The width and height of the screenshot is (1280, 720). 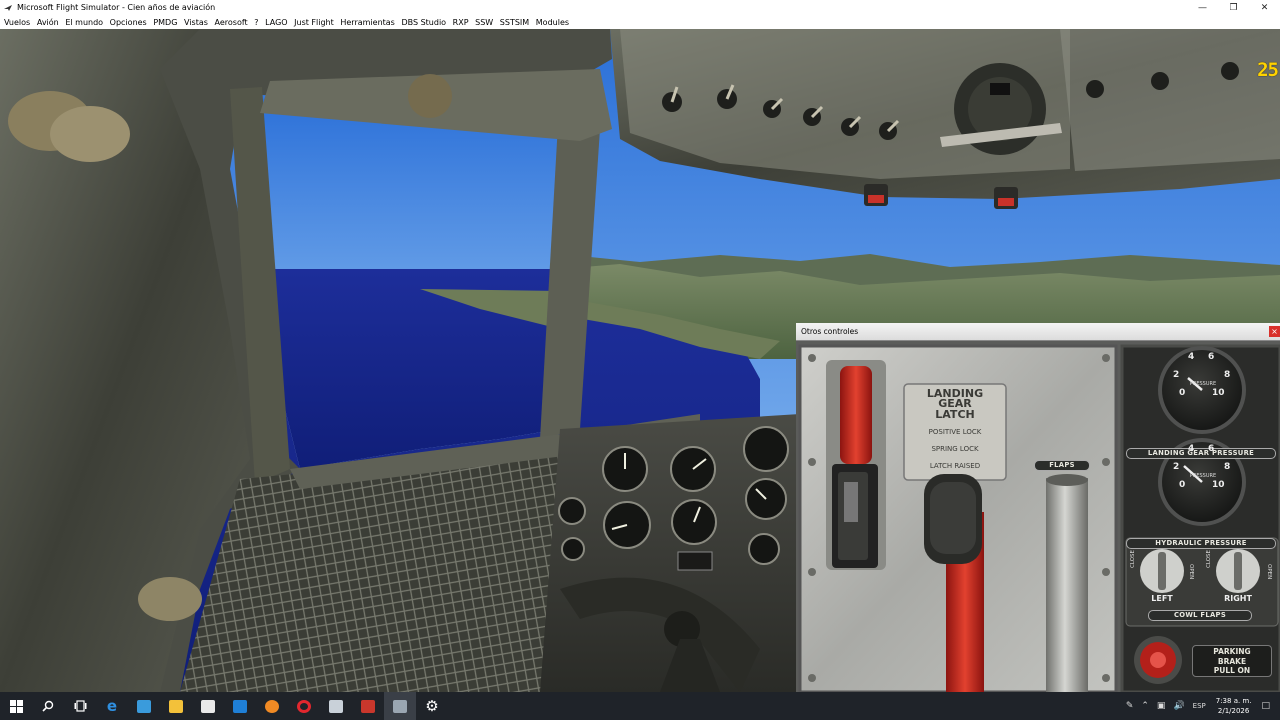 What do you see at coordinates (1201, 543) in the screenshot?
I see `hydraulic-pressure-label: HYDRAULIC PRESSURE` at bounding box center [1201, 543].